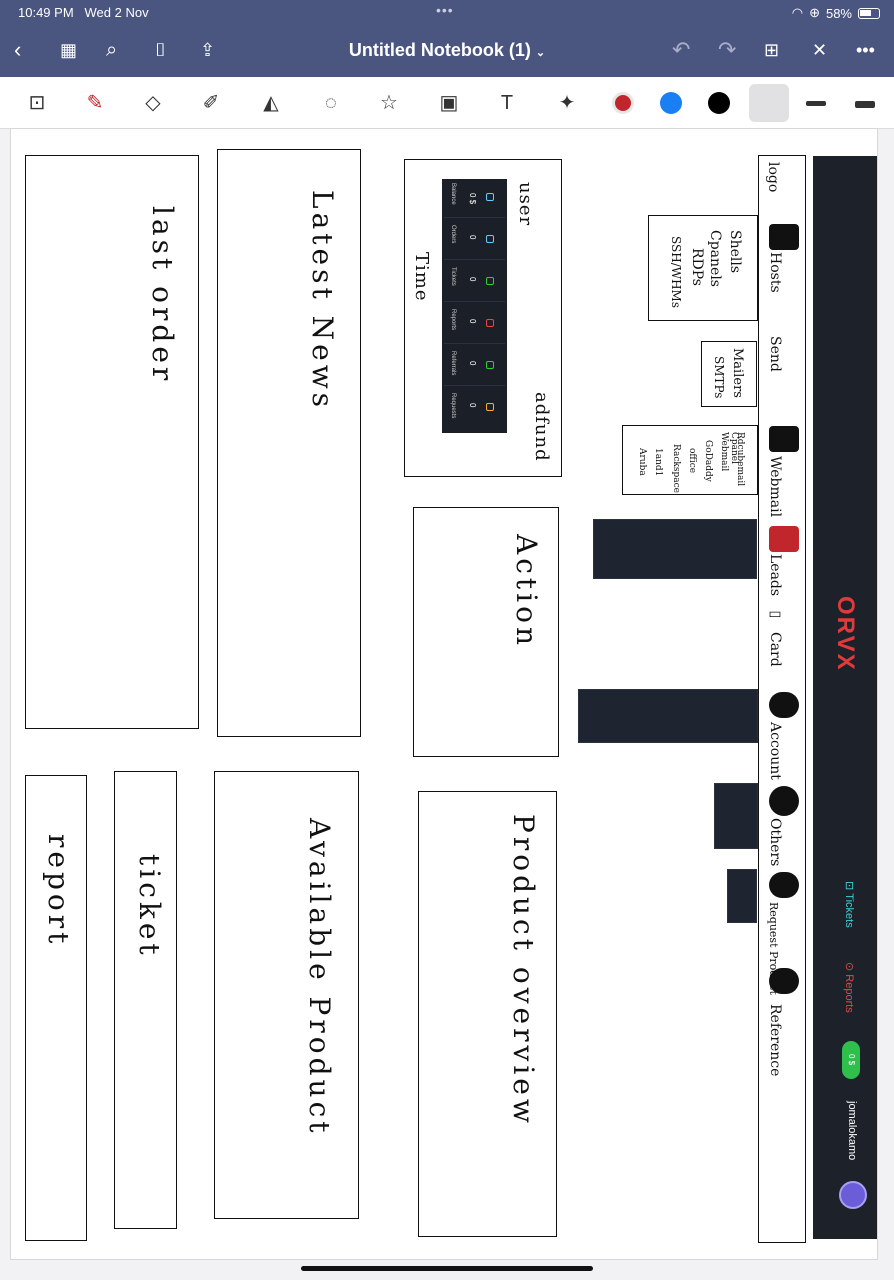 Image resolution: width=894 pixels, height=1280 pixels. What do you see at coordinates (56, 1008) in the screenshot?
I see `report-box: report` at bounding box center [56, 1008].